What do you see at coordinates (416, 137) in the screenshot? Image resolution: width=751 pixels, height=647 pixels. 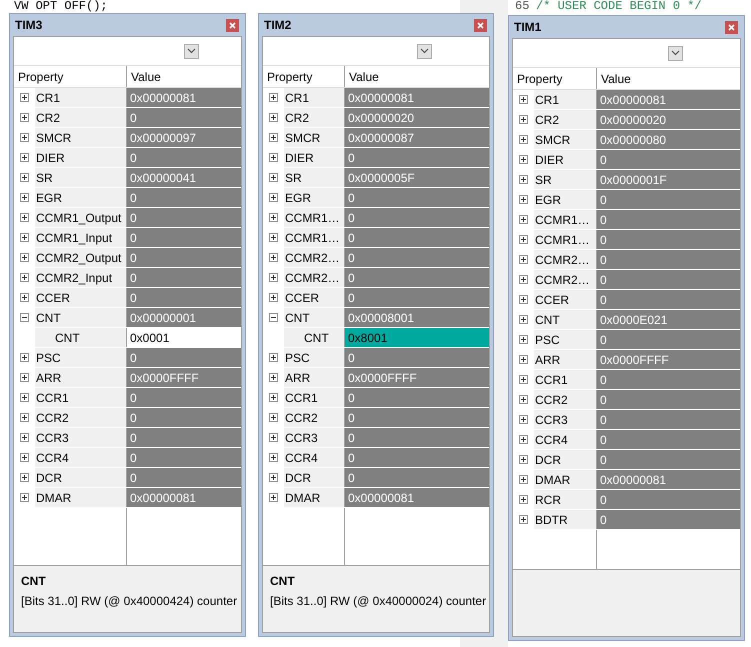 I see `value-cell: 0x00000087` at bounding box center [416, 137].